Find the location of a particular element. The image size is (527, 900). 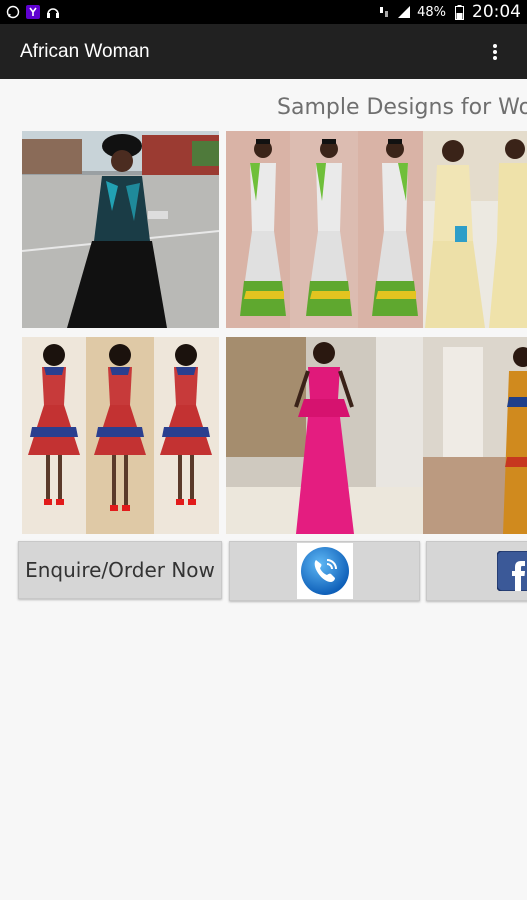

status-left-icons is located at coordinates (33, 12).